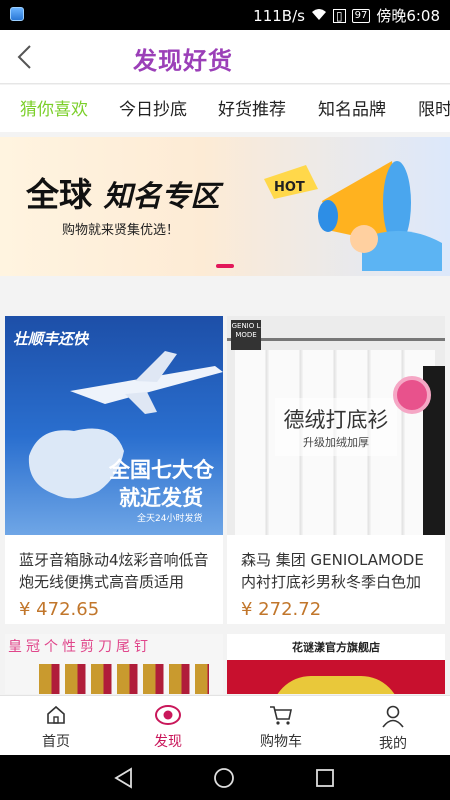  Describe the element at coordinates (161, 196) in the screenshot. I see `banner-headline-b: 知名专区` at that location.